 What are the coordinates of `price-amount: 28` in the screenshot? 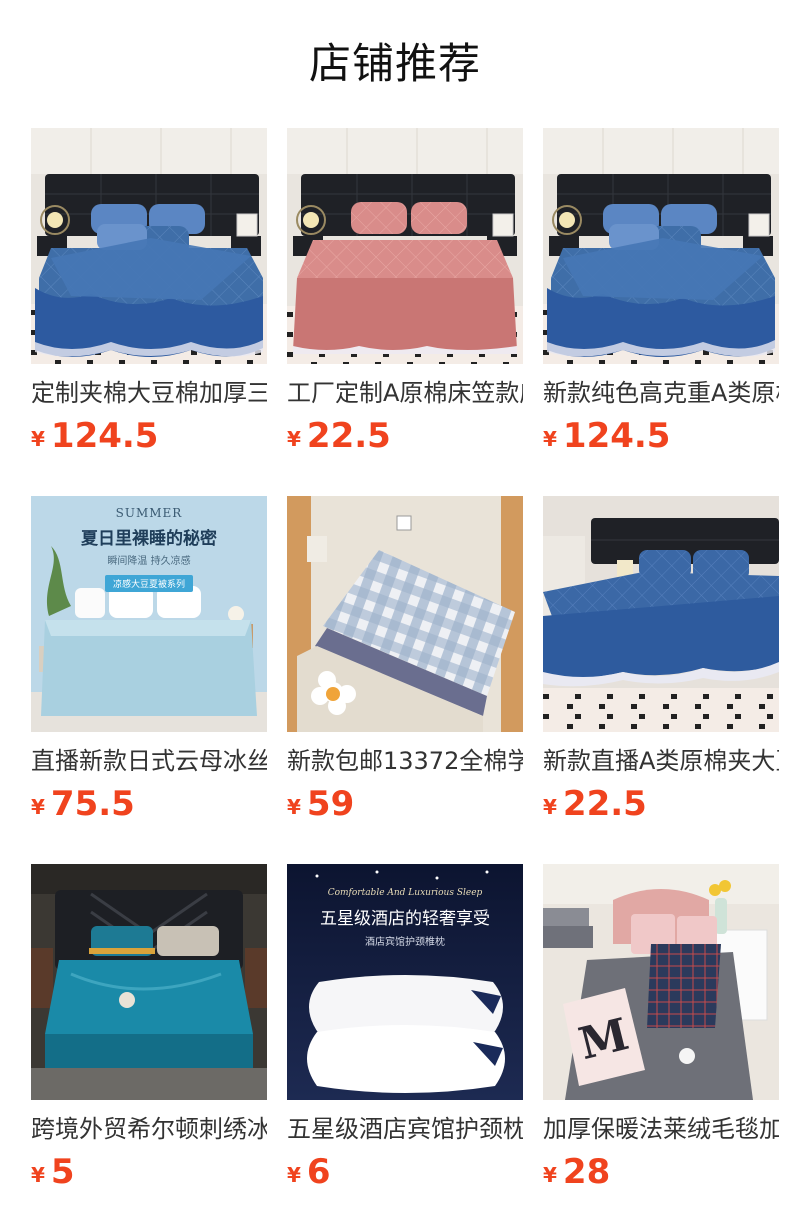 It's located at (586, 1172).